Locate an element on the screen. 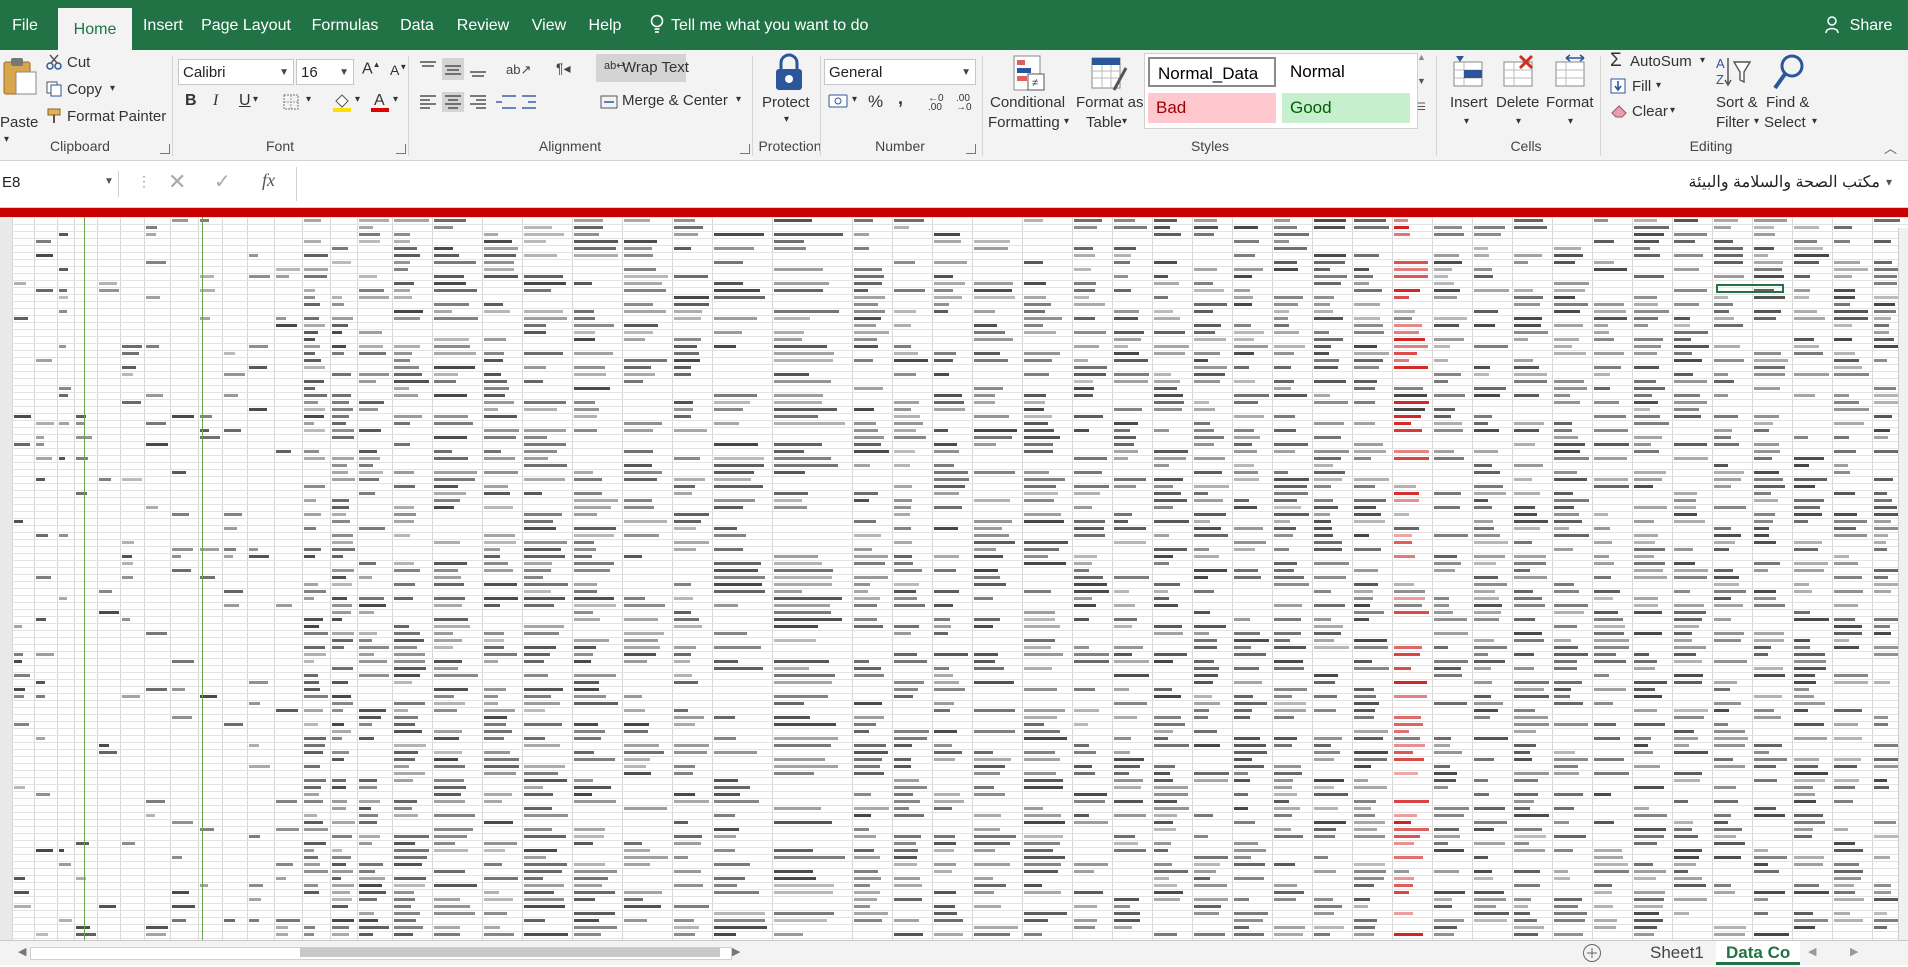  name-box-chevron-down-icon: ▼ is located at coordinates (109, 181).